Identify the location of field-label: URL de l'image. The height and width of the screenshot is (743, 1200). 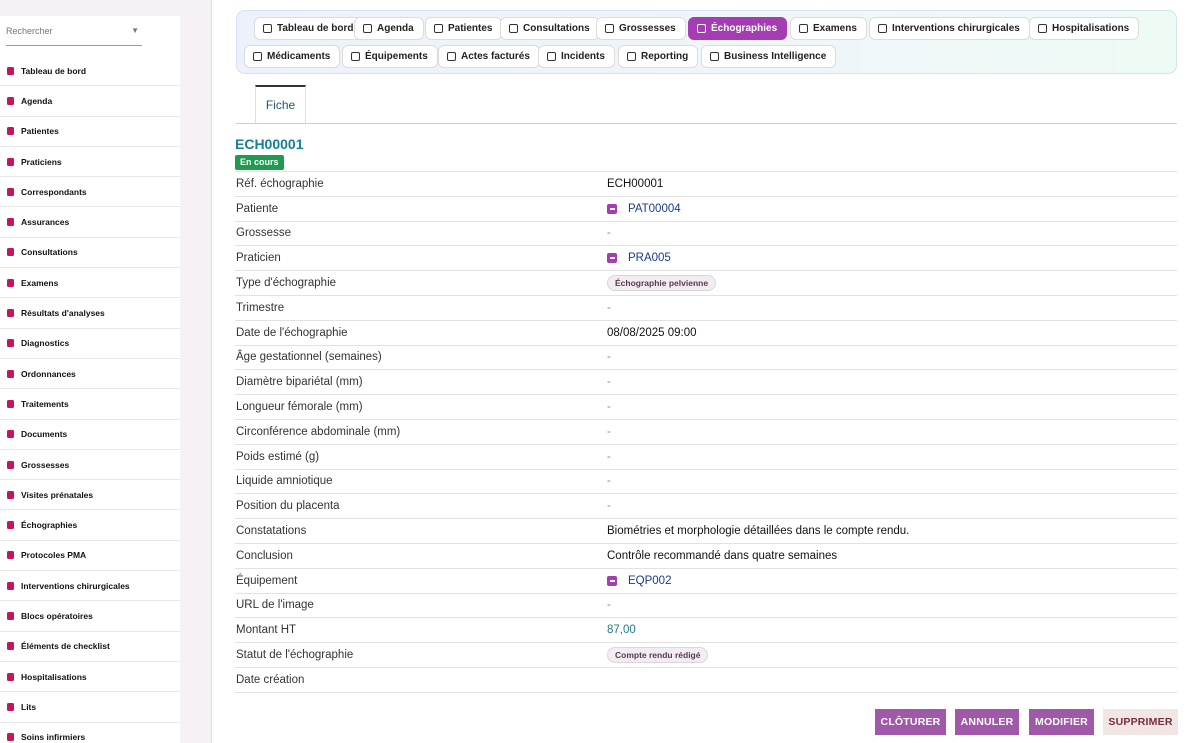
(275, 605).